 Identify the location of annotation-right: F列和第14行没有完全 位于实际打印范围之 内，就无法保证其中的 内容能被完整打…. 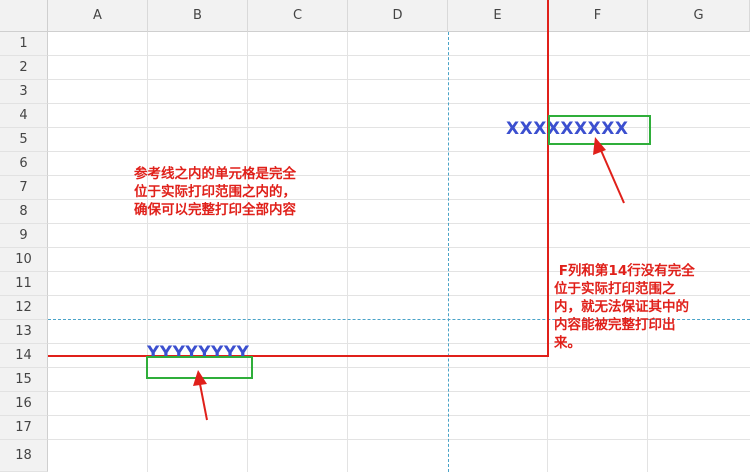
(624, 307).